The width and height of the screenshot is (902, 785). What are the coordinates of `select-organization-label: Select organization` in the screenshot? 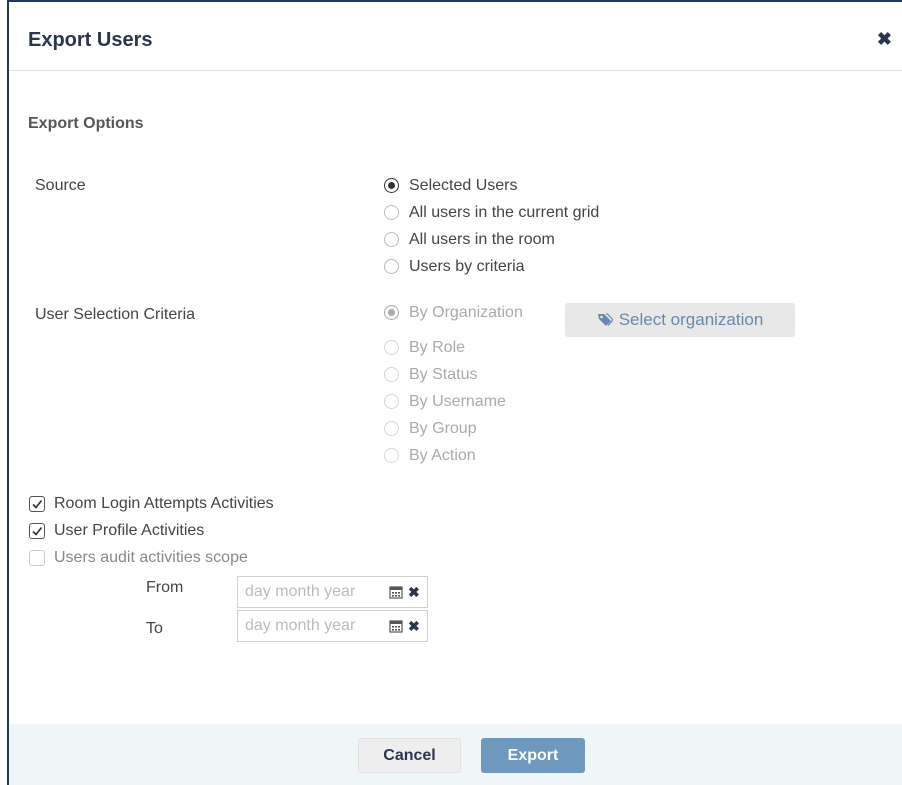 It's located at (691, 319).